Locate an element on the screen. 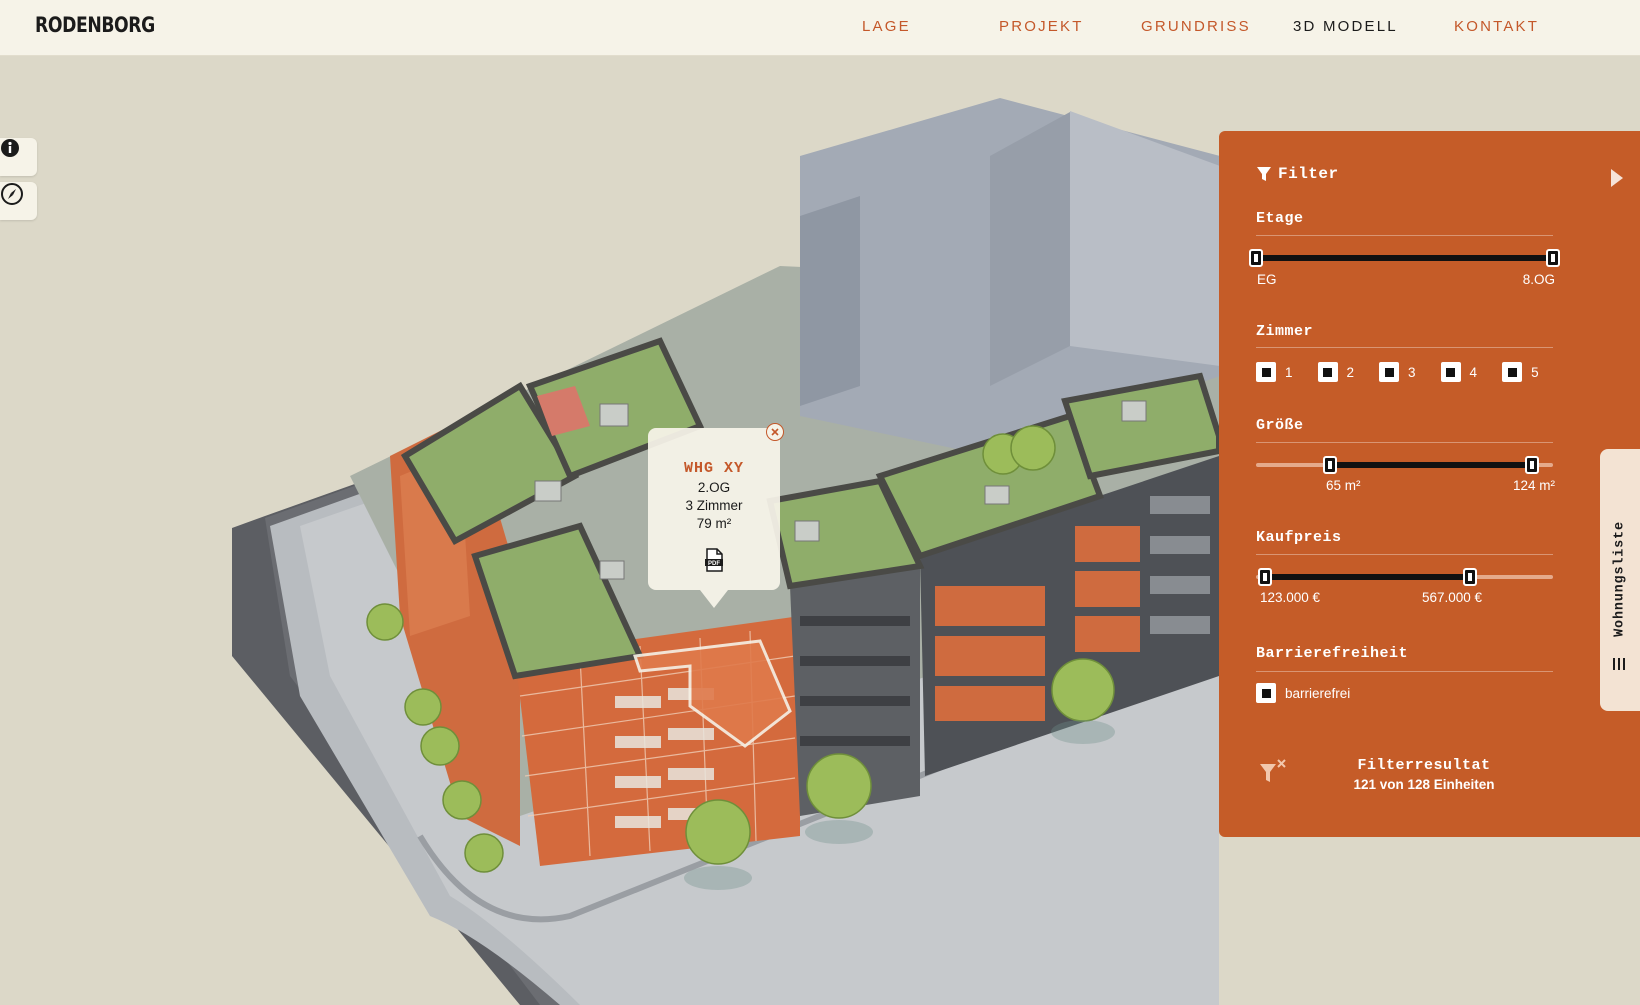  popup-floor: 2.OG is located at coordinates (714, 487).